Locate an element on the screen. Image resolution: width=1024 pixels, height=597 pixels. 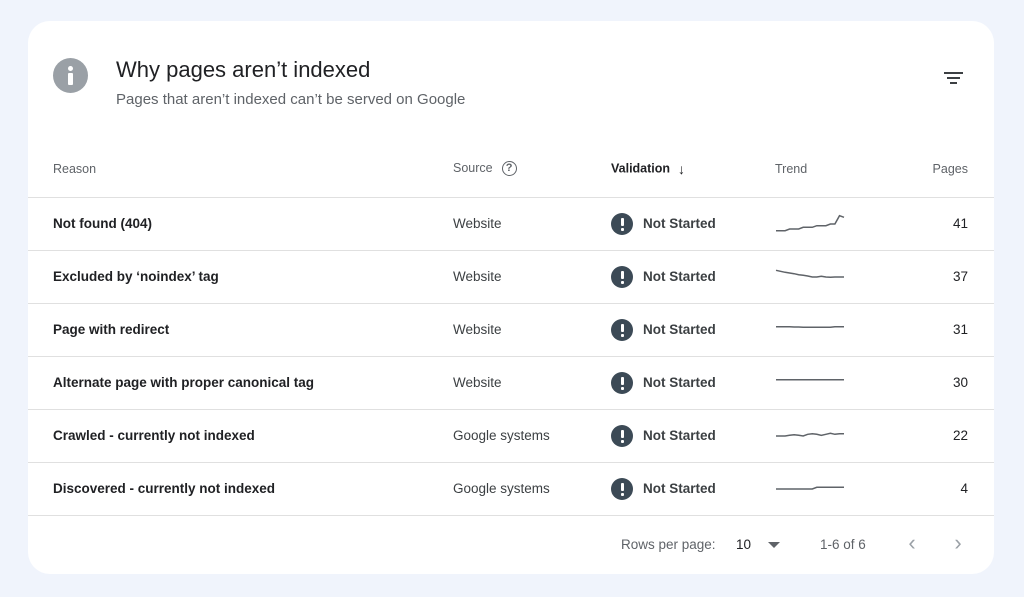
reason-cell: Alternate page with proper canonical tag is located at coordinates (240, 382).